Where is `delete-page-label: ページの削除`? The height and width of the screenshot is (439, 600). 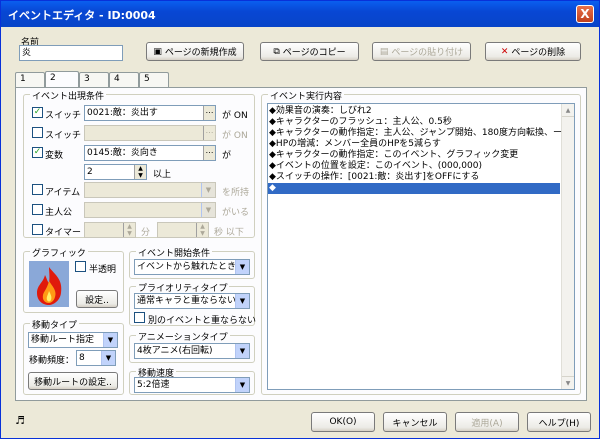 delete-page-label: ページの削除 is located at coordinates (538, 53).